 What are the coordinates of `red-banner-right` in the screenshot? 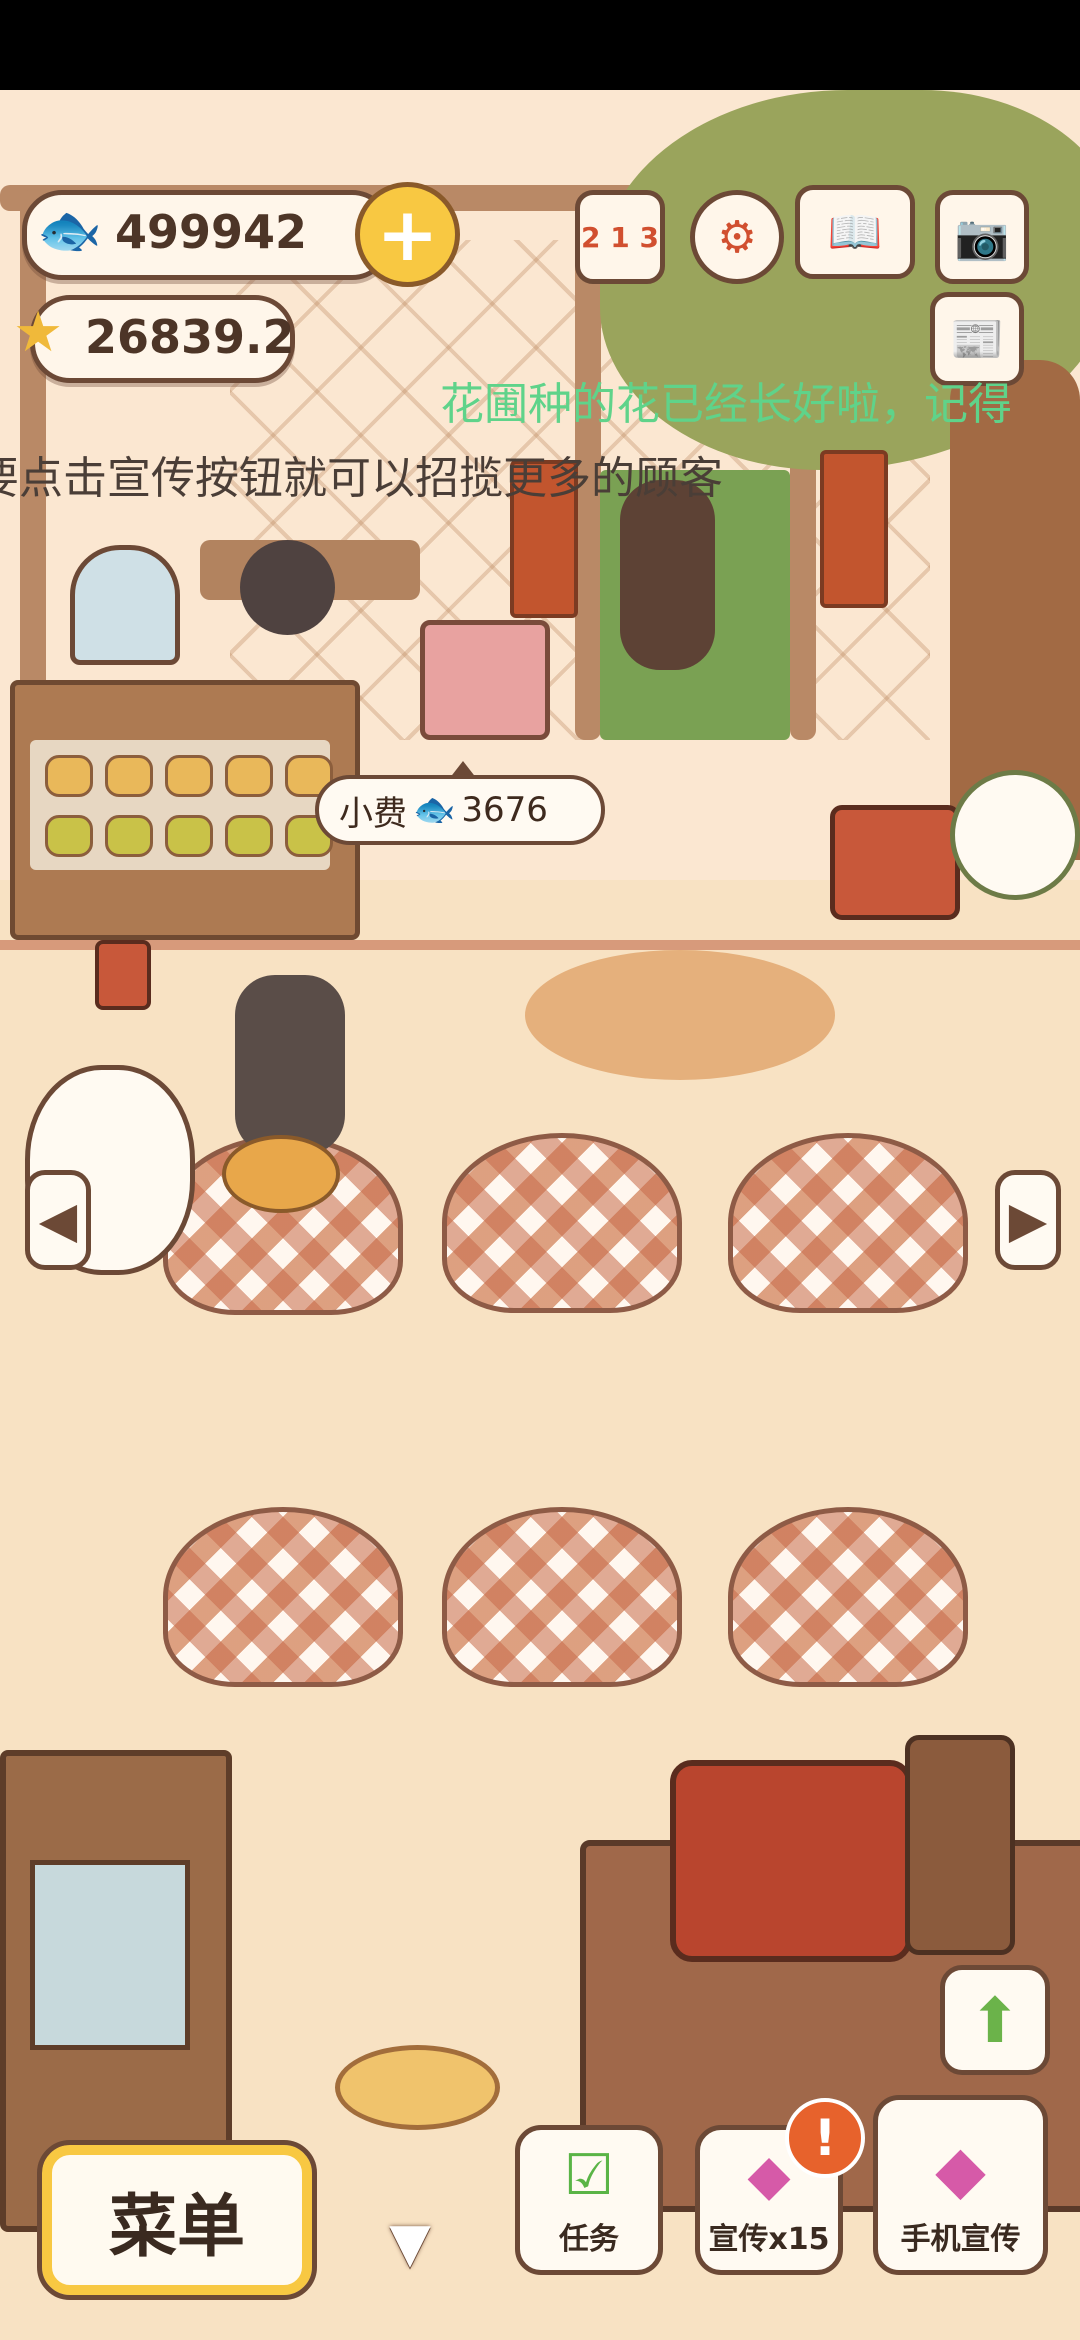 It's located at (854, 529).